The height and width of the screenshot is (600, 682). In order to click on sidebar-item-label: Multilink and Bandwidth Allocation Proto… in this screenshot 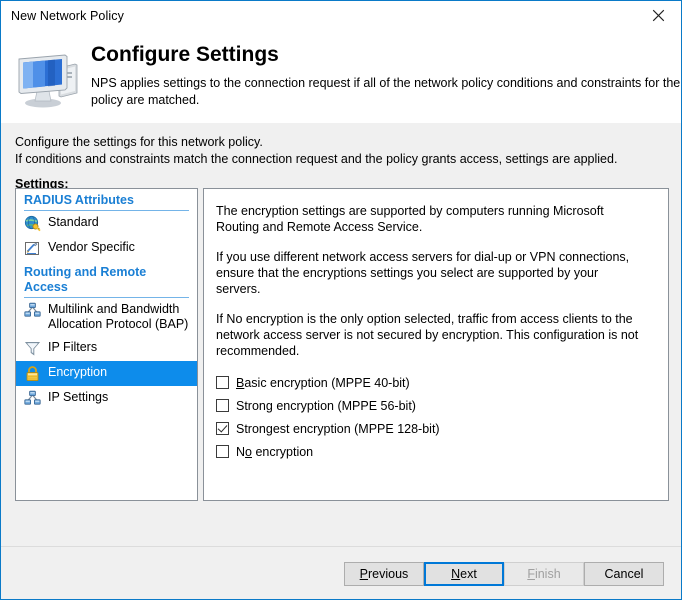, I will do `click(118, 316)`.